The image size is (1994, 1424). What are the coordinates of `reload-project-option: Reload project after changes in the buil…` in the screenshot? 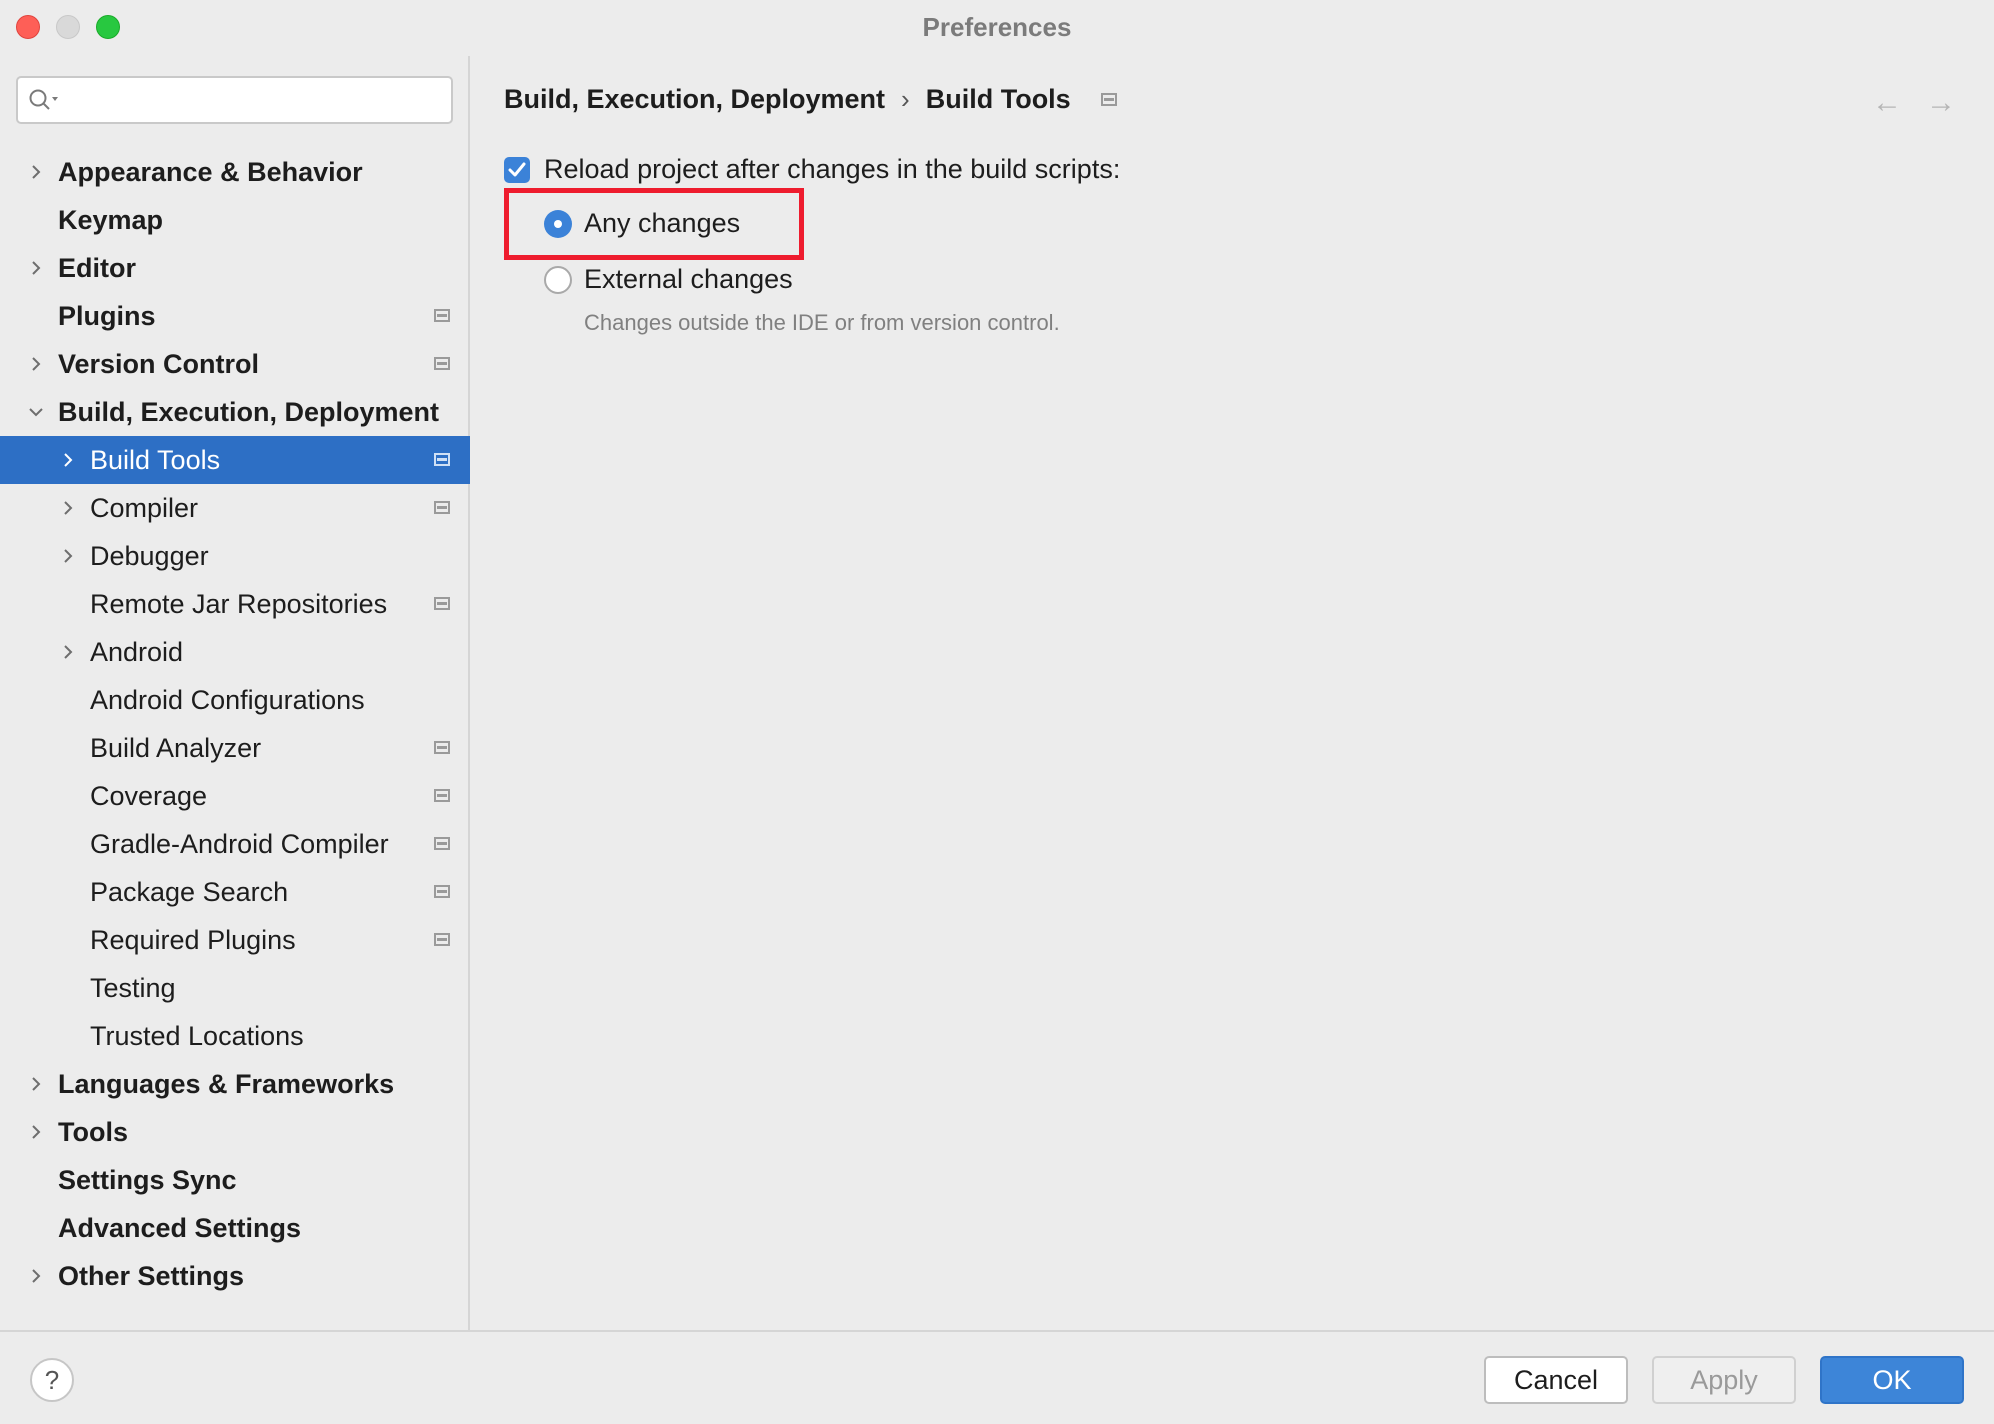 It's located at (812, 169).